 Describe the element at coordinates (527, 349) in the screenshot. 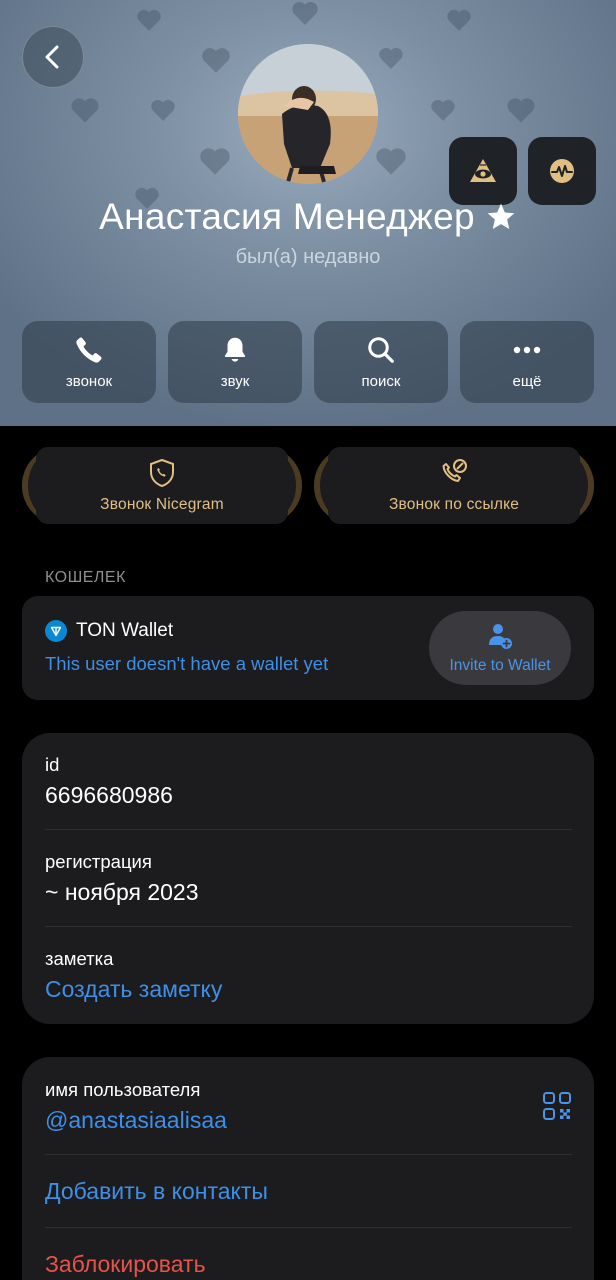

I see `more-dots-icon` at that location.